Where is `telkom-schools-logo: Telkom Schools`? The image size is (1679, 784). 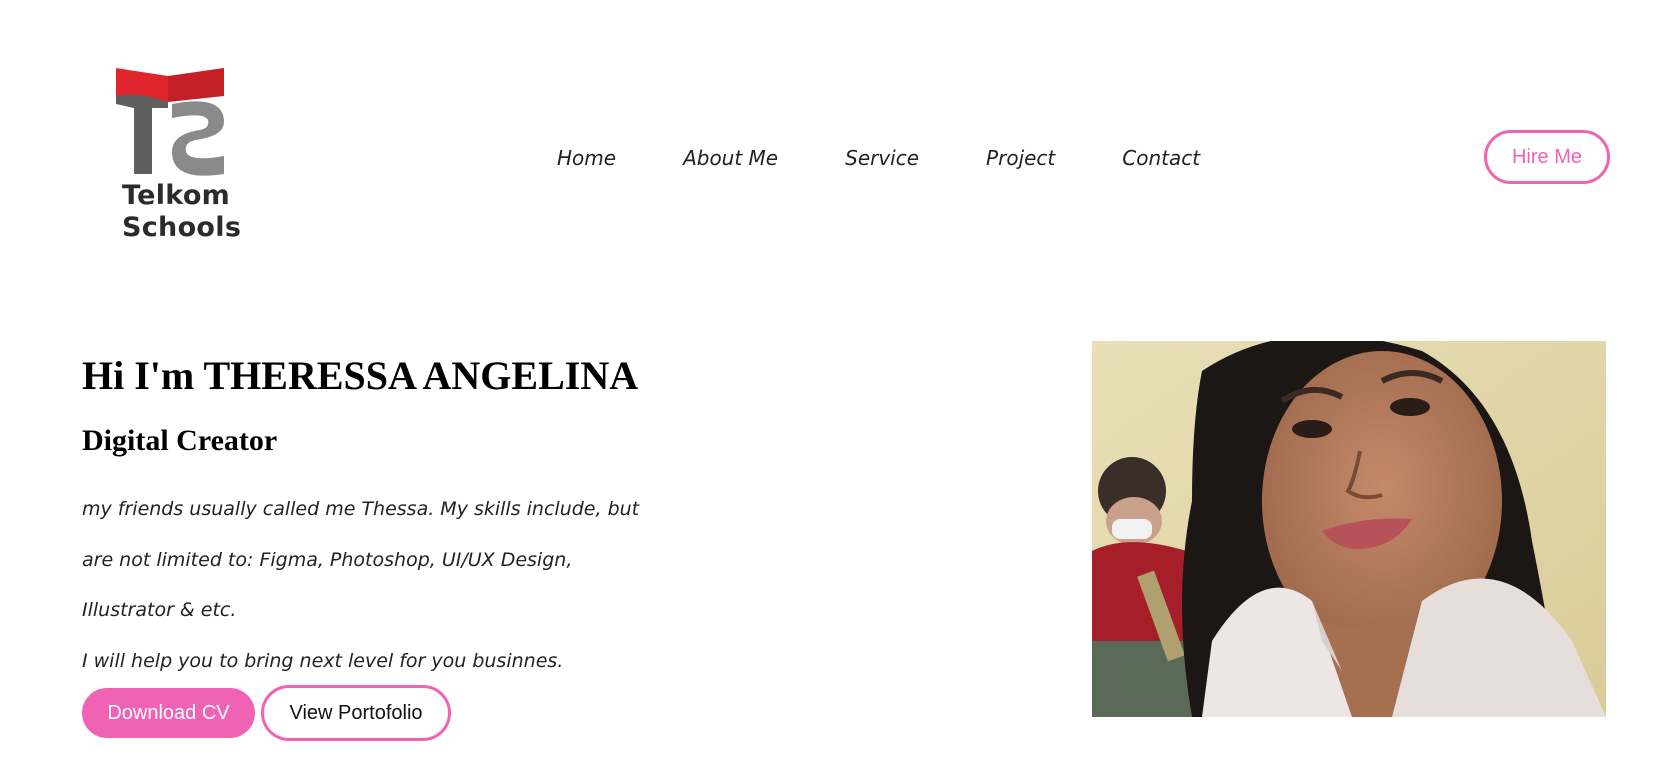
telkom-schools-logo: Telkom Schools is located at coordinates (177, 159).